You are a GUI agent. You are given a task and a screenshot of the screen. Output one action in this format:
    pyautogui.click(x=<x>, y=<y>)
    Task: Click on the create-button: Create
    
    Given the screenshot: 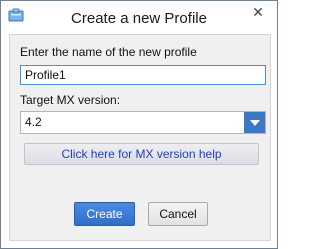 What is the action you would take?
    pyautogui.click(x=104, y=214)
    